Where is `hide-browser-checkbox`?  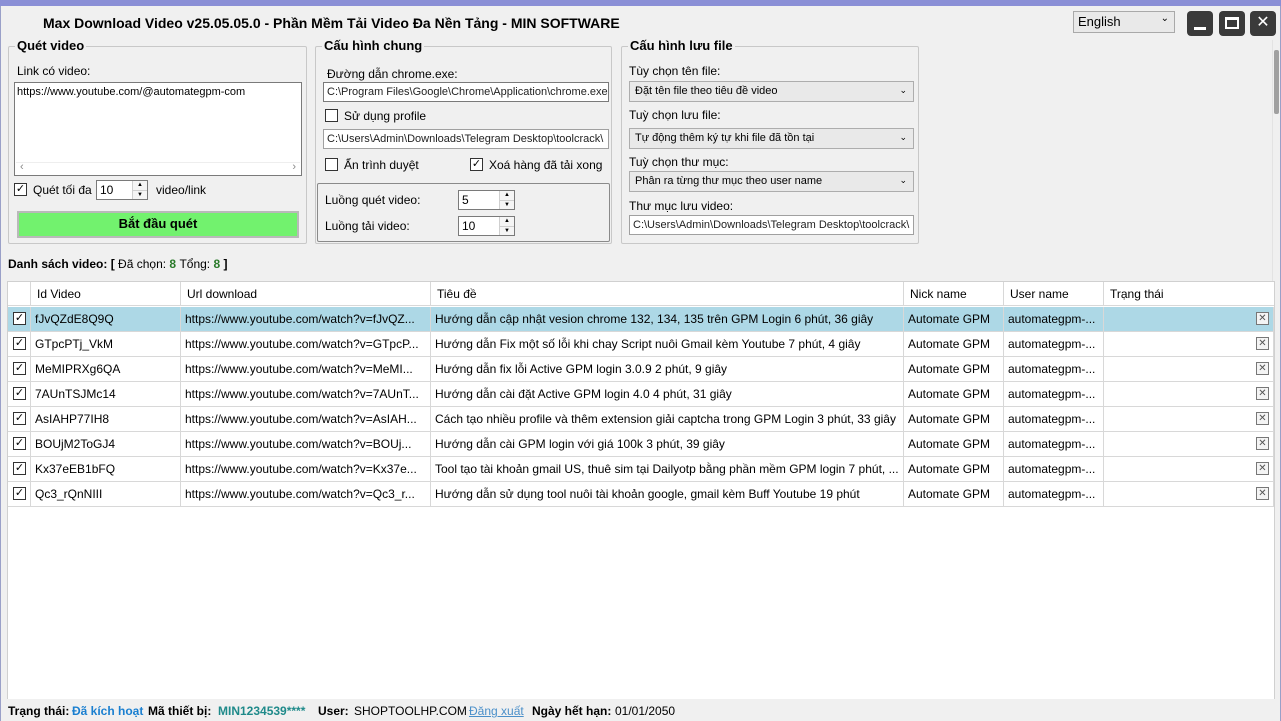 hide-browser-checkbox is located at coordinates (331, 164).